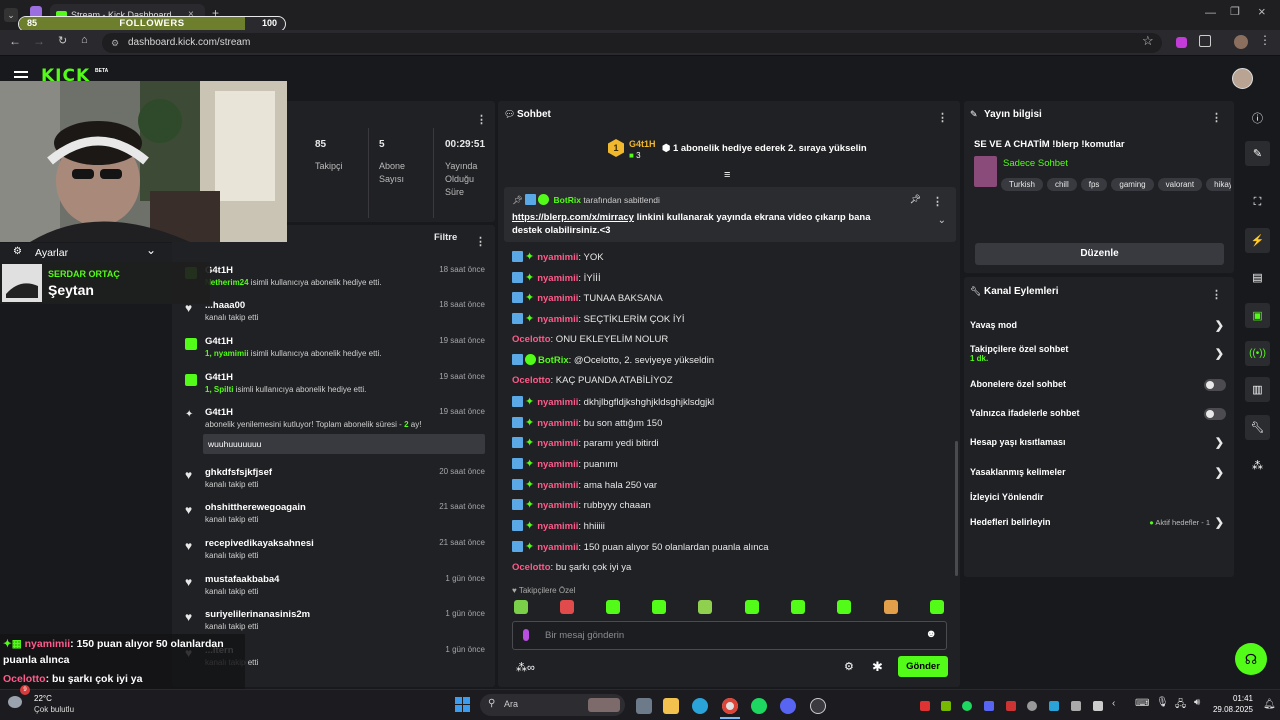  Describe the element at coordinates (86, 252) in the screenshot. I see `overlay-settings-bar: ⚙ Ayarlar ⌄` at that location.